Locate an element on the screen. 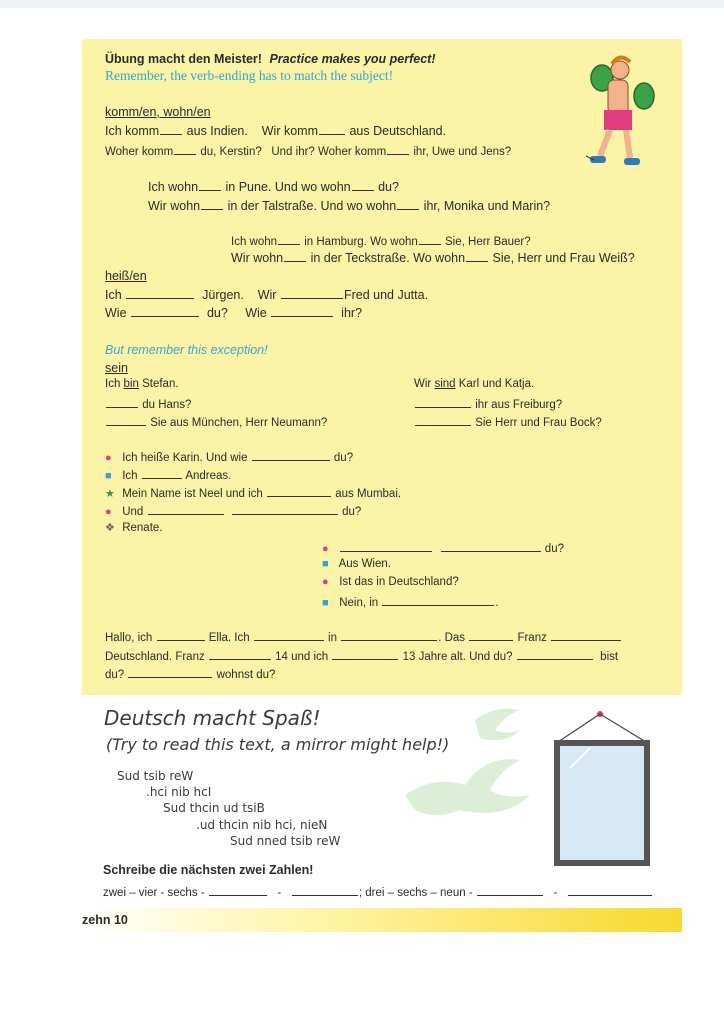  text: Mein Name ist Neel und ich is located at coordinates (192, 494).